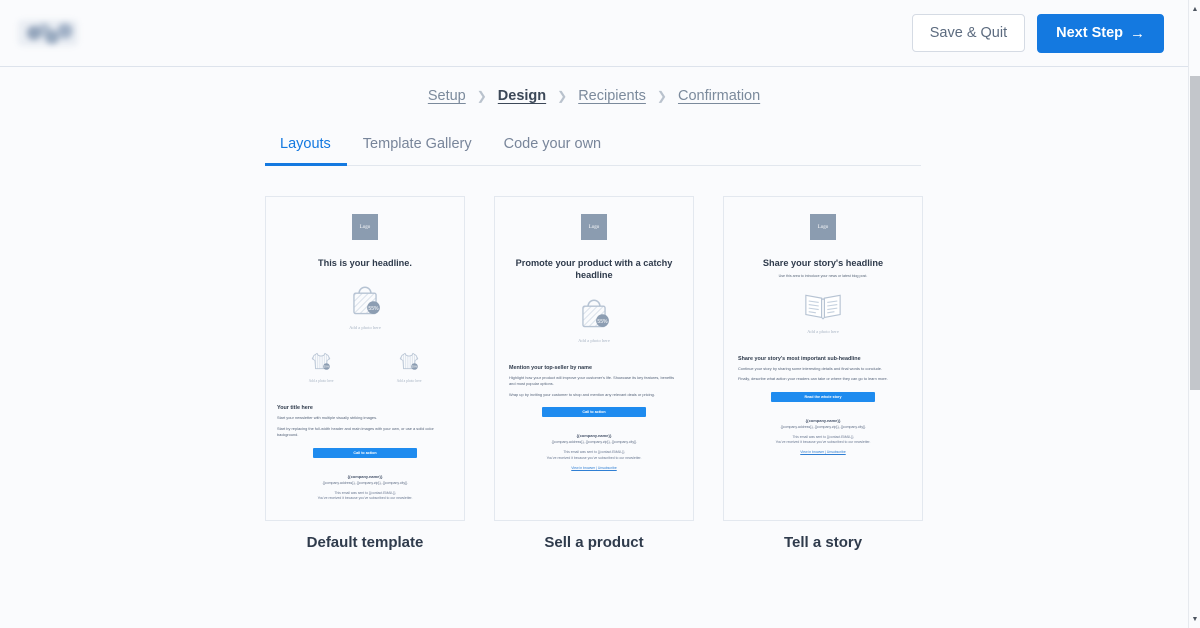 The width and height of the screenshot is (1200, 628). Describe the element at coordinates (823, 263) in the screenshot. I see `template-headline: Share your story's headline` at that location.